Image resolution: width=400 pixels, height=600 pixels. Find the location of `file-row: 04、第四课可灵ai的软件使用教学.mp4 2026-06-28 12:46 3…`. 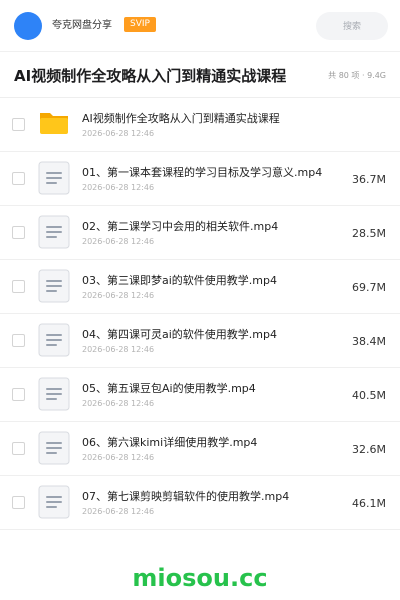

file-row: 04、第四课可灵ai的软件使用教学.mp4 2026-06-28 12:46 3… is located at coordinates (200, 341).